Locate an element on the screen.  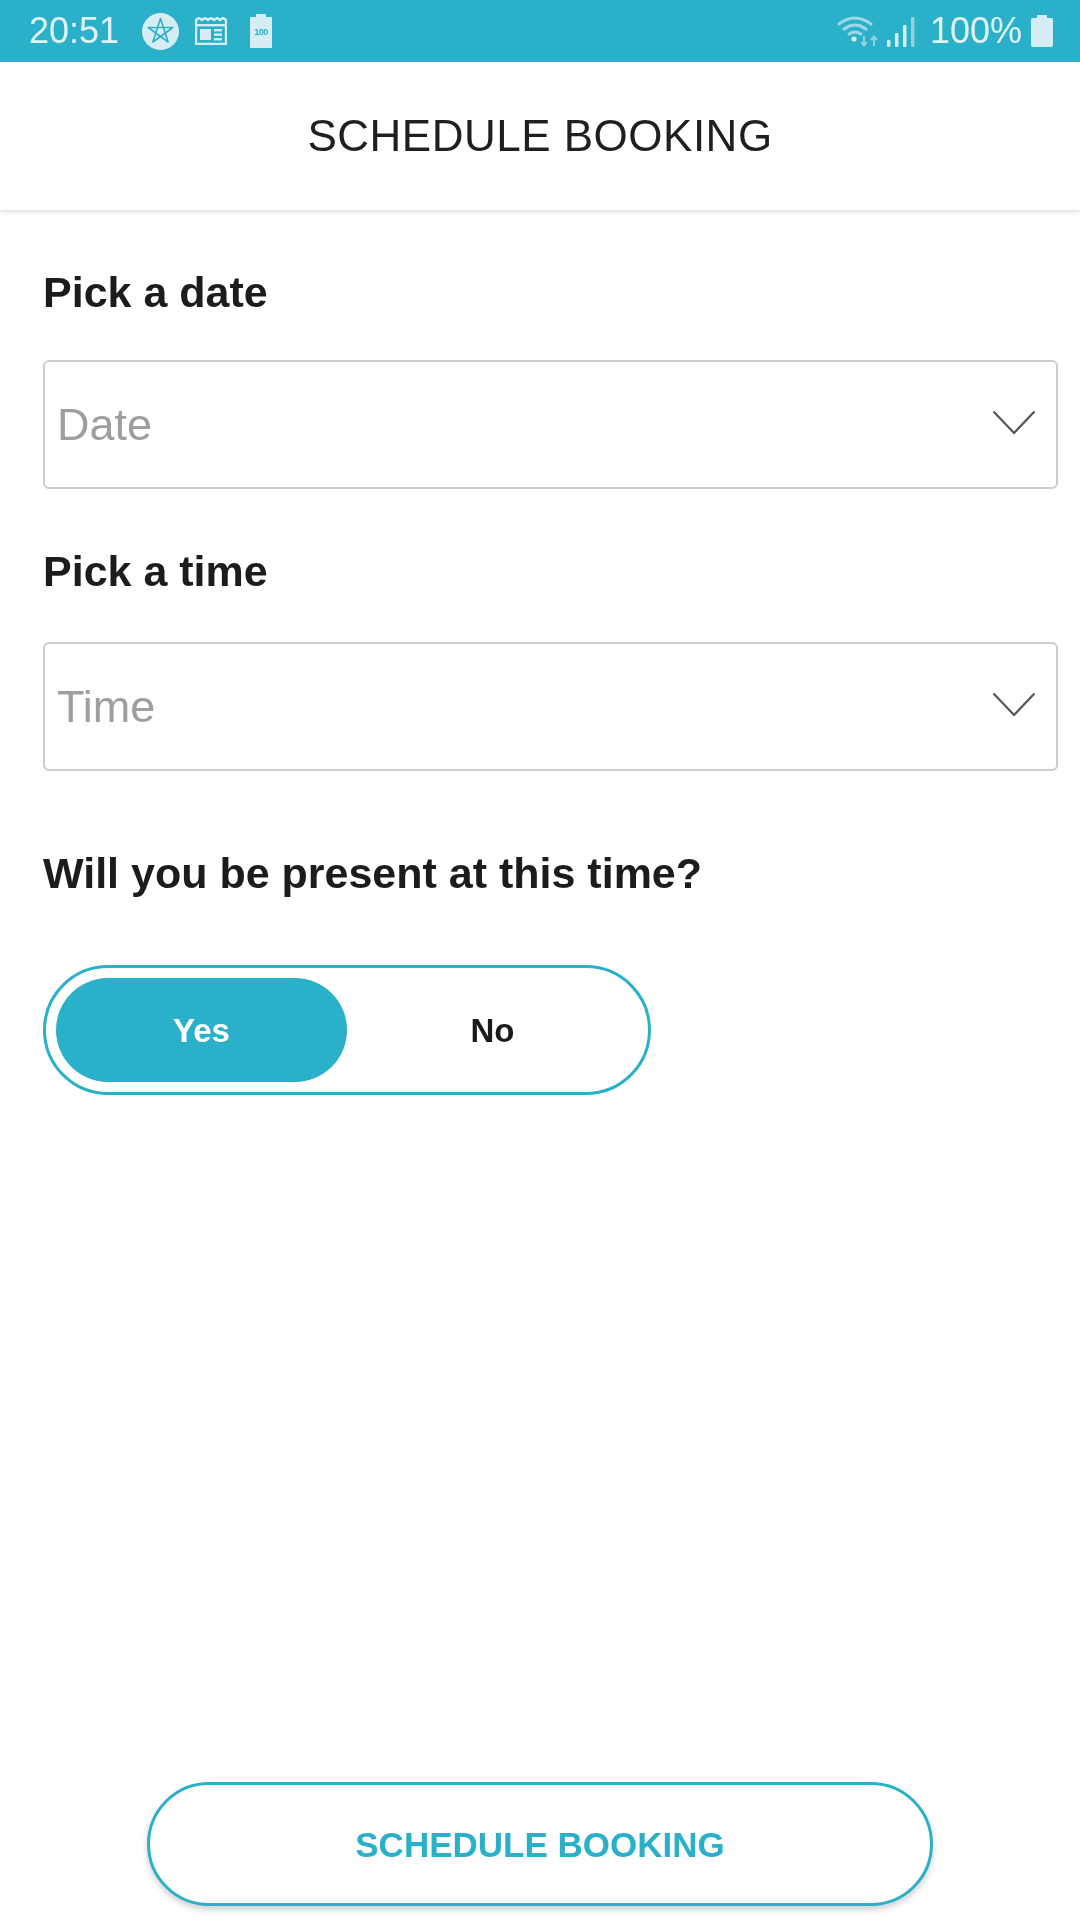
signal-icon is located at coordinates (900, 31).